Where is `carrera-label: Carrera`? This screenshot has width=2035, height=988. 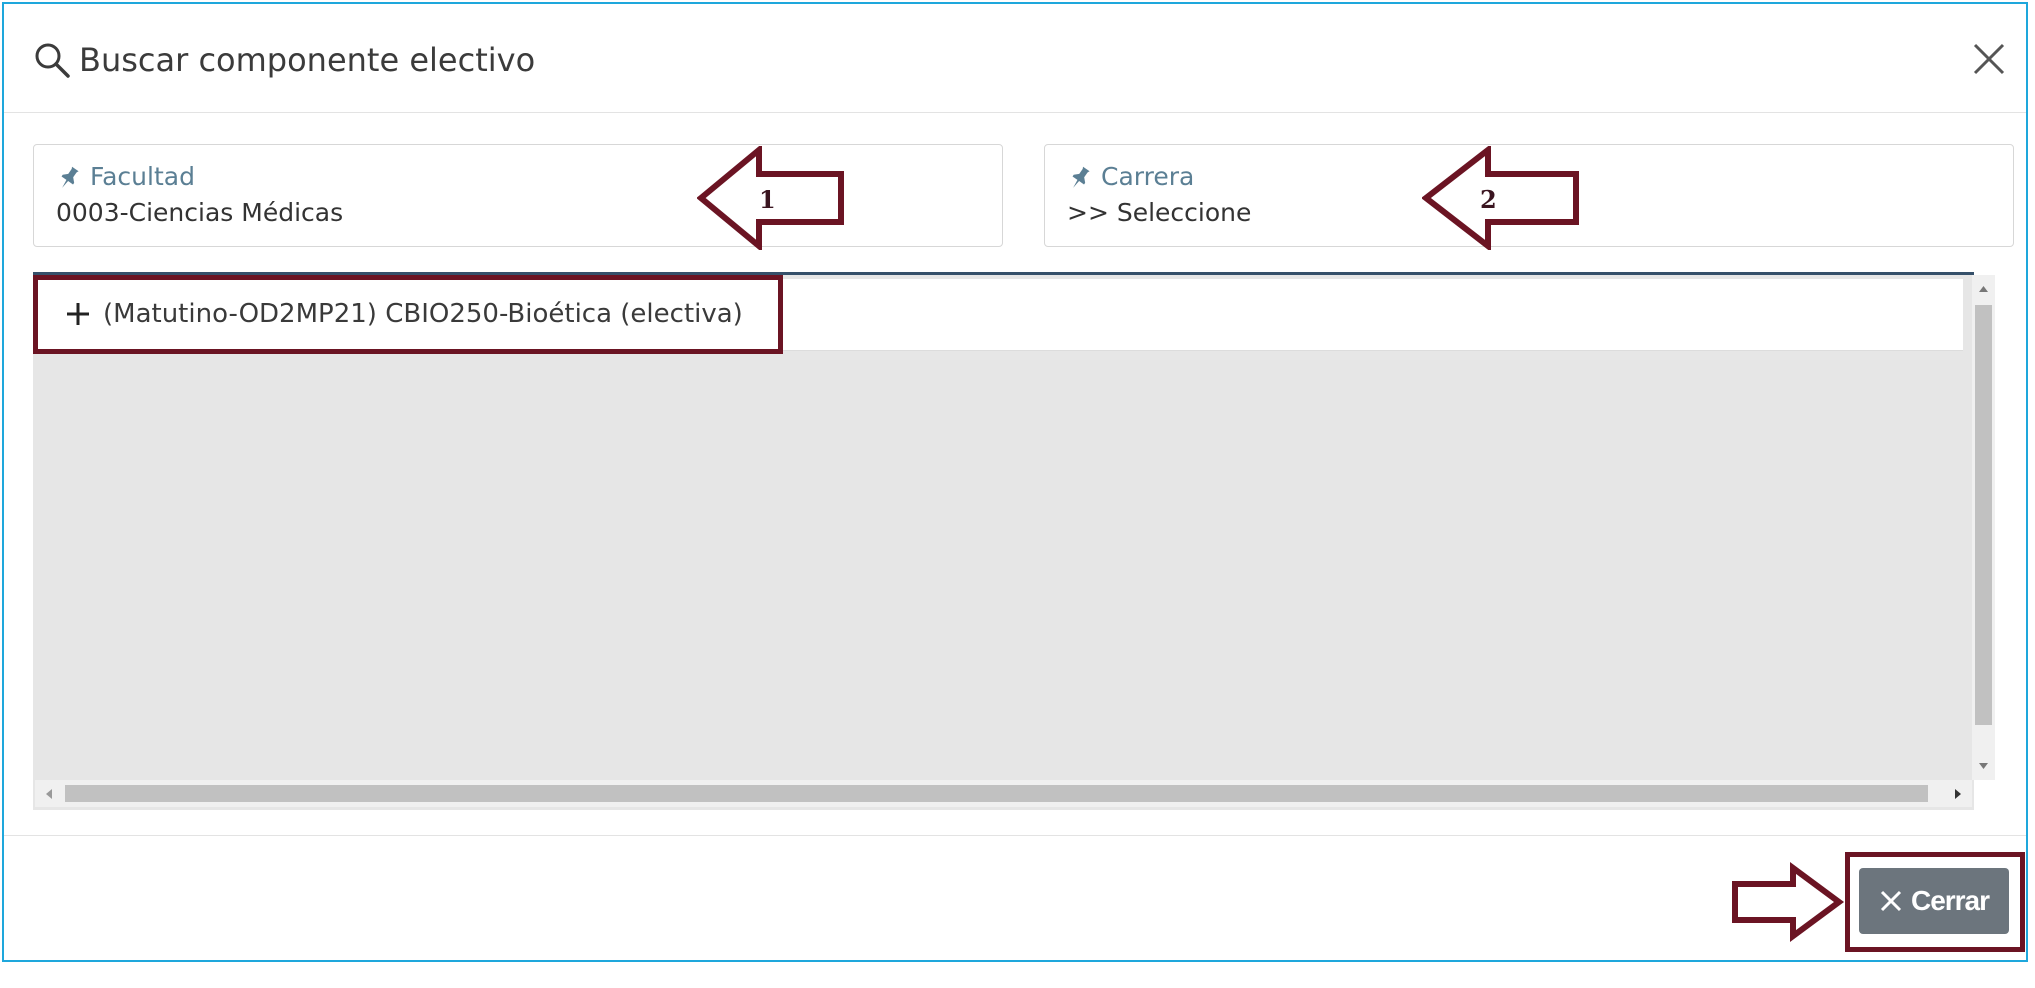
carrera-label: Carrera is located at coordinates (1148, 176).